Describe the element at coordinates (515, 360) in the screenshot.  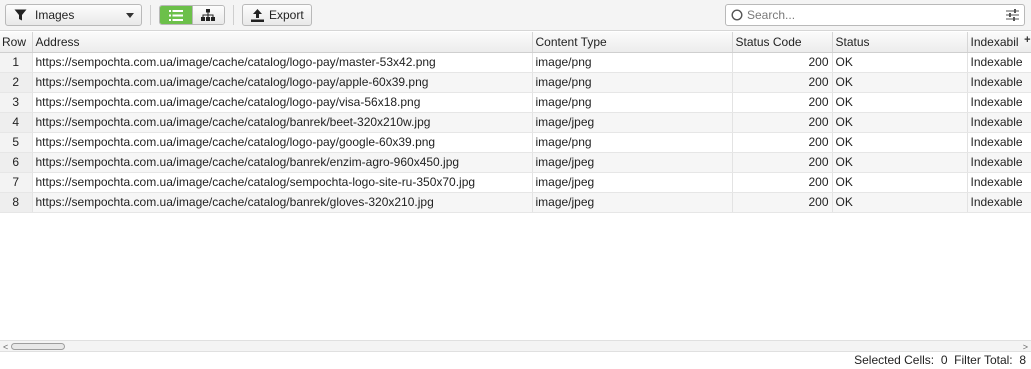
I see `status-bar: Selected Cells: 0 Filter Total: 8` at that location.